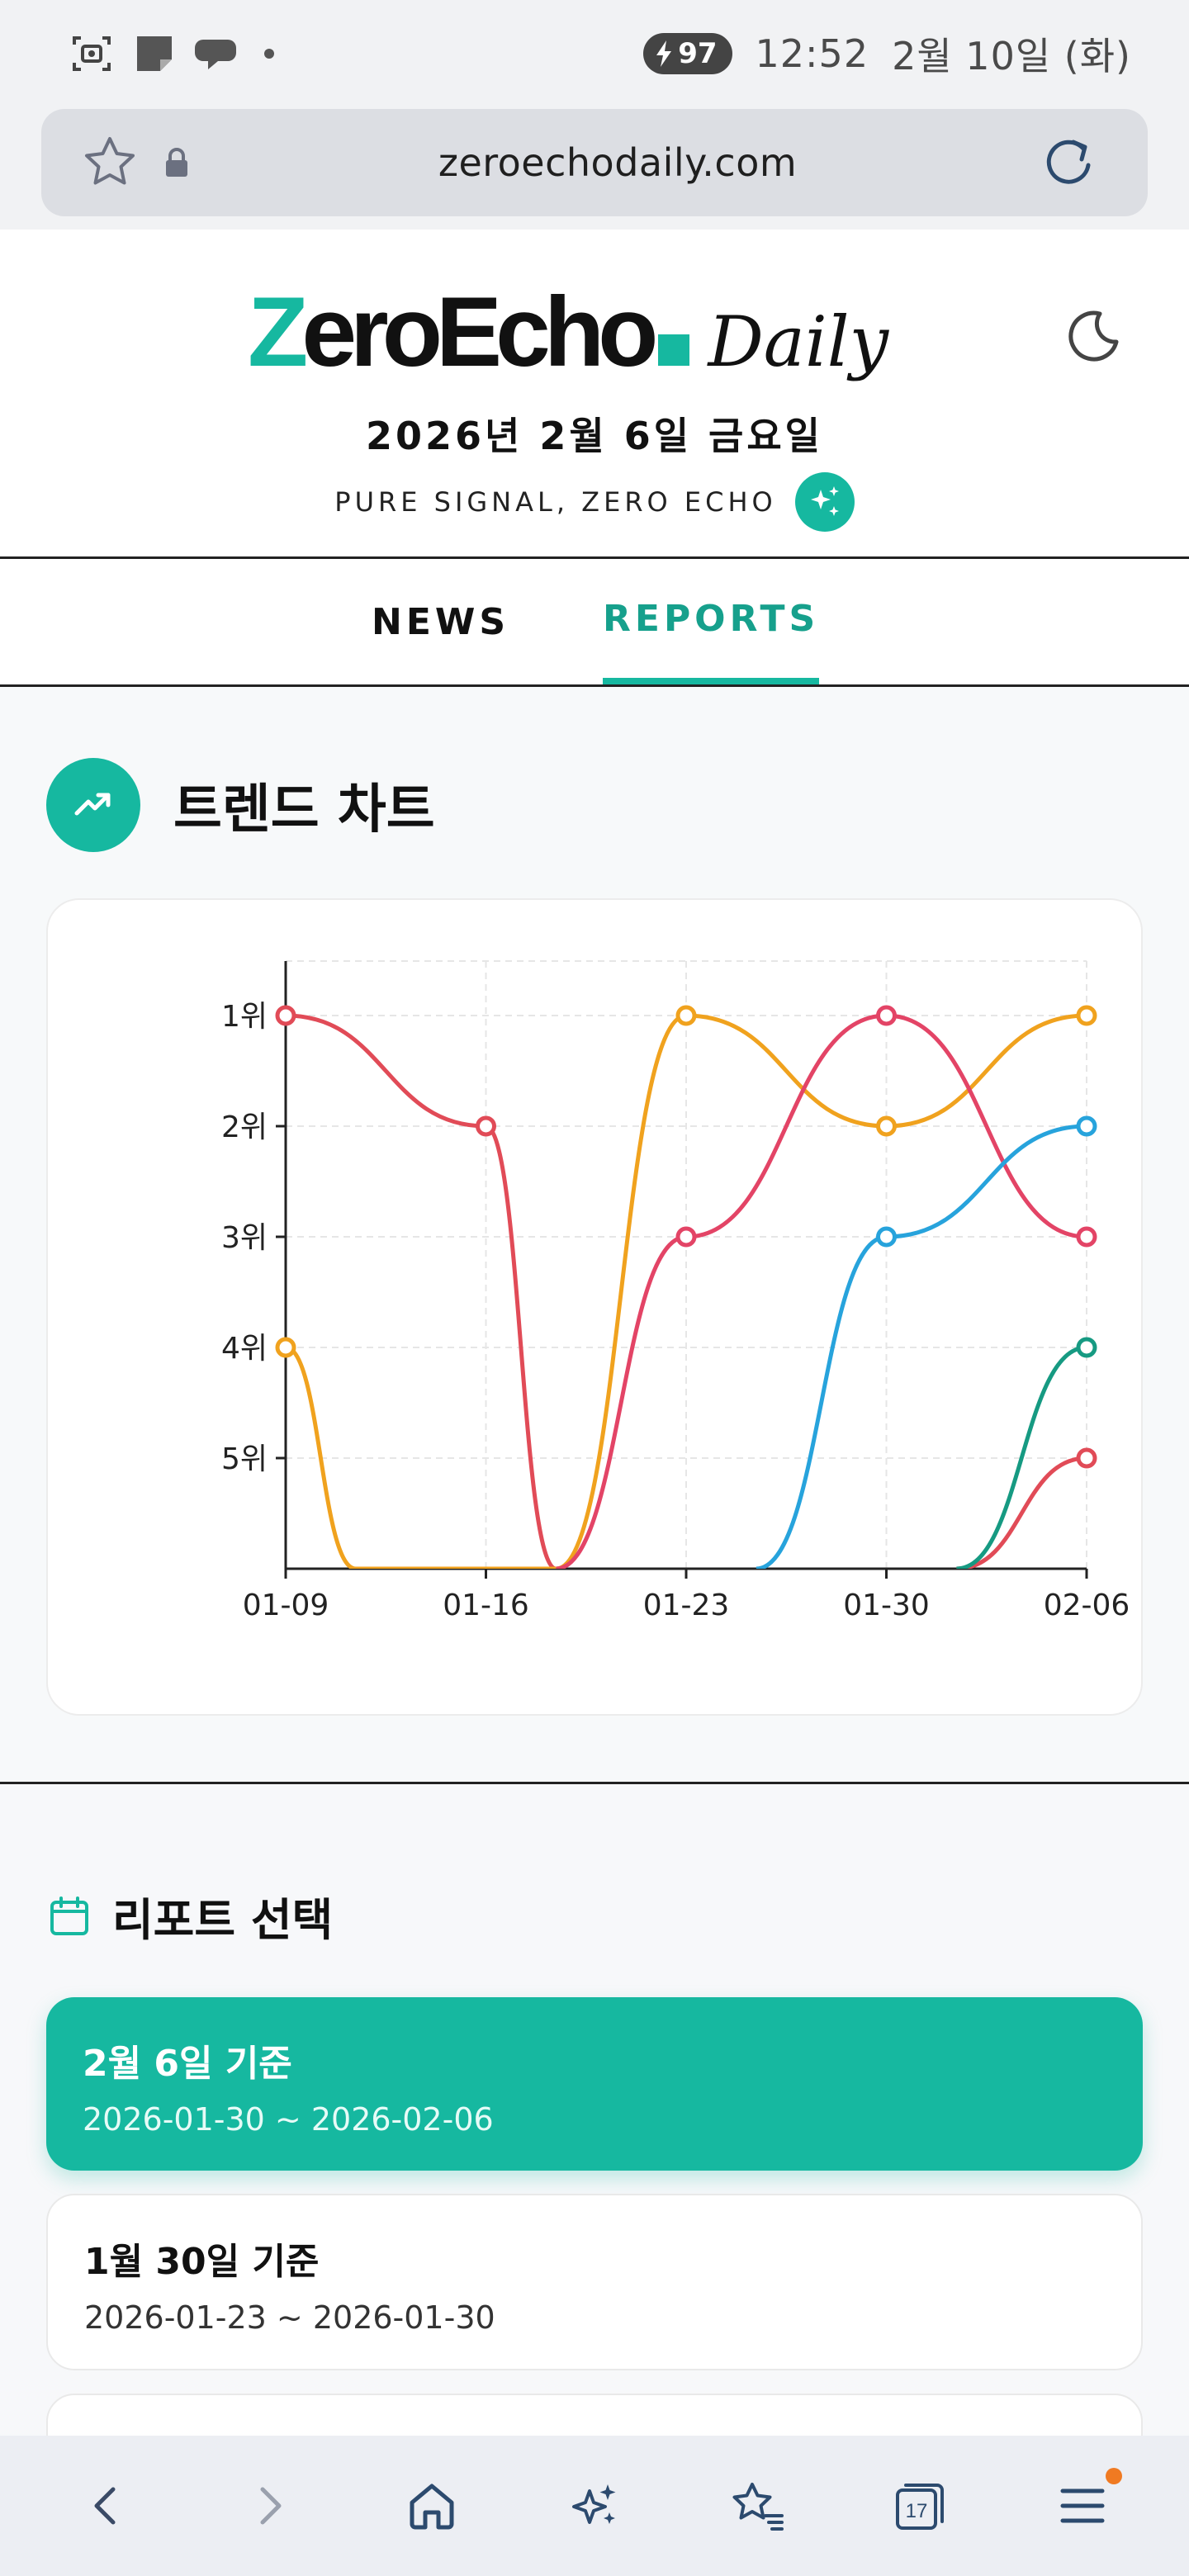 Image resolution: width=1189 pixels, height=2576 pixels. What do you see at coordinates (594, 2282) in the screenshot?
I see `report-item-1: 1월 30일 기준 2026-01-23 ~ 2026-01-30` at bounding box center [594, 2282].